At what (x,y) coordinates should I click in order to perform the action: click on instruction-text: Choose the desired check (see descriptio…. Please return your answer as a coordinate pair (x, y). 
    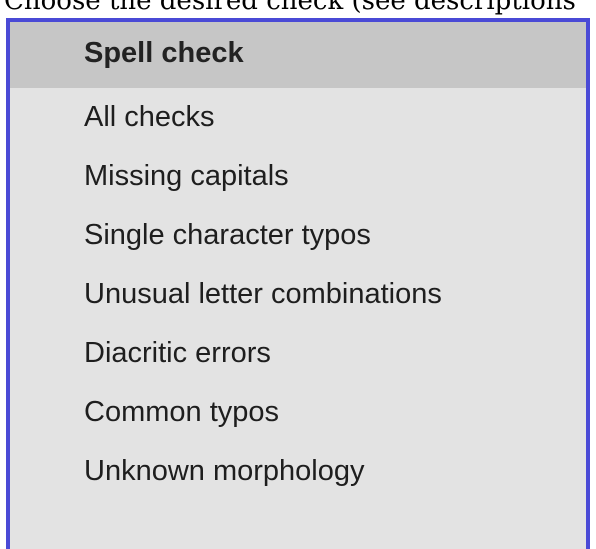
    Looking at the image, I should click on (290, 8).